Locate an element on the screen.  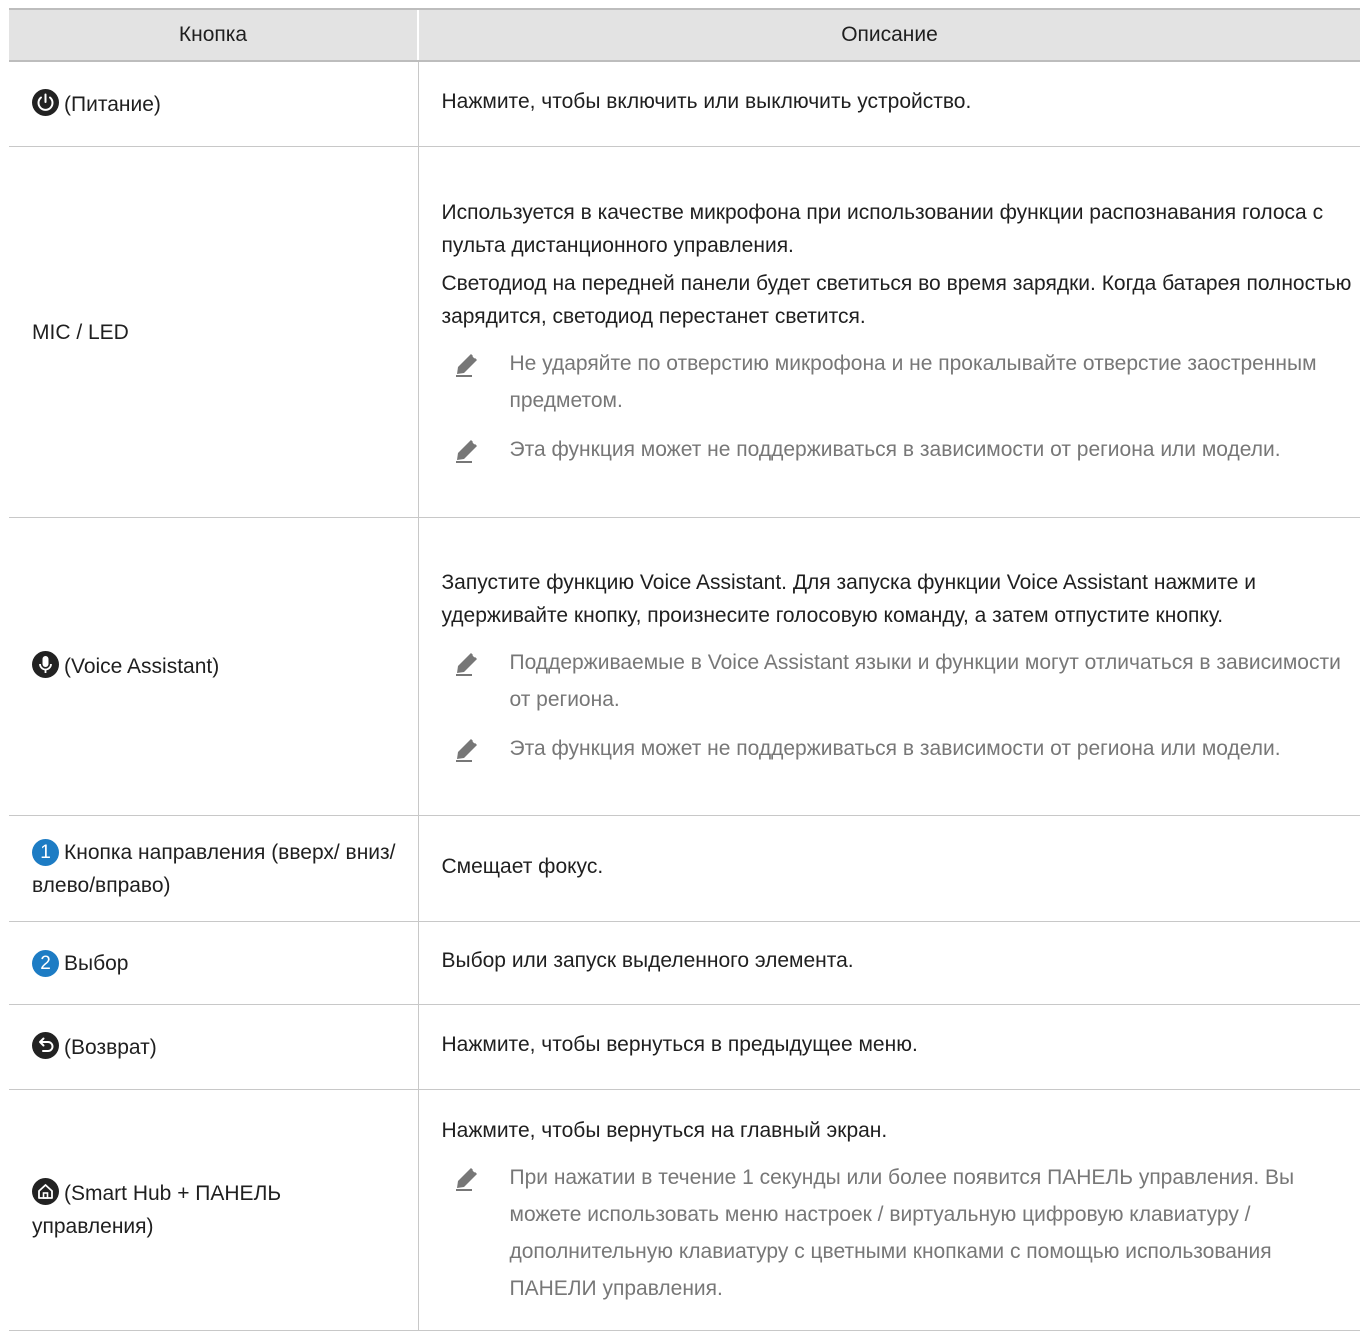
column-header-button: Кнопка is located at coordinates (213, 35).